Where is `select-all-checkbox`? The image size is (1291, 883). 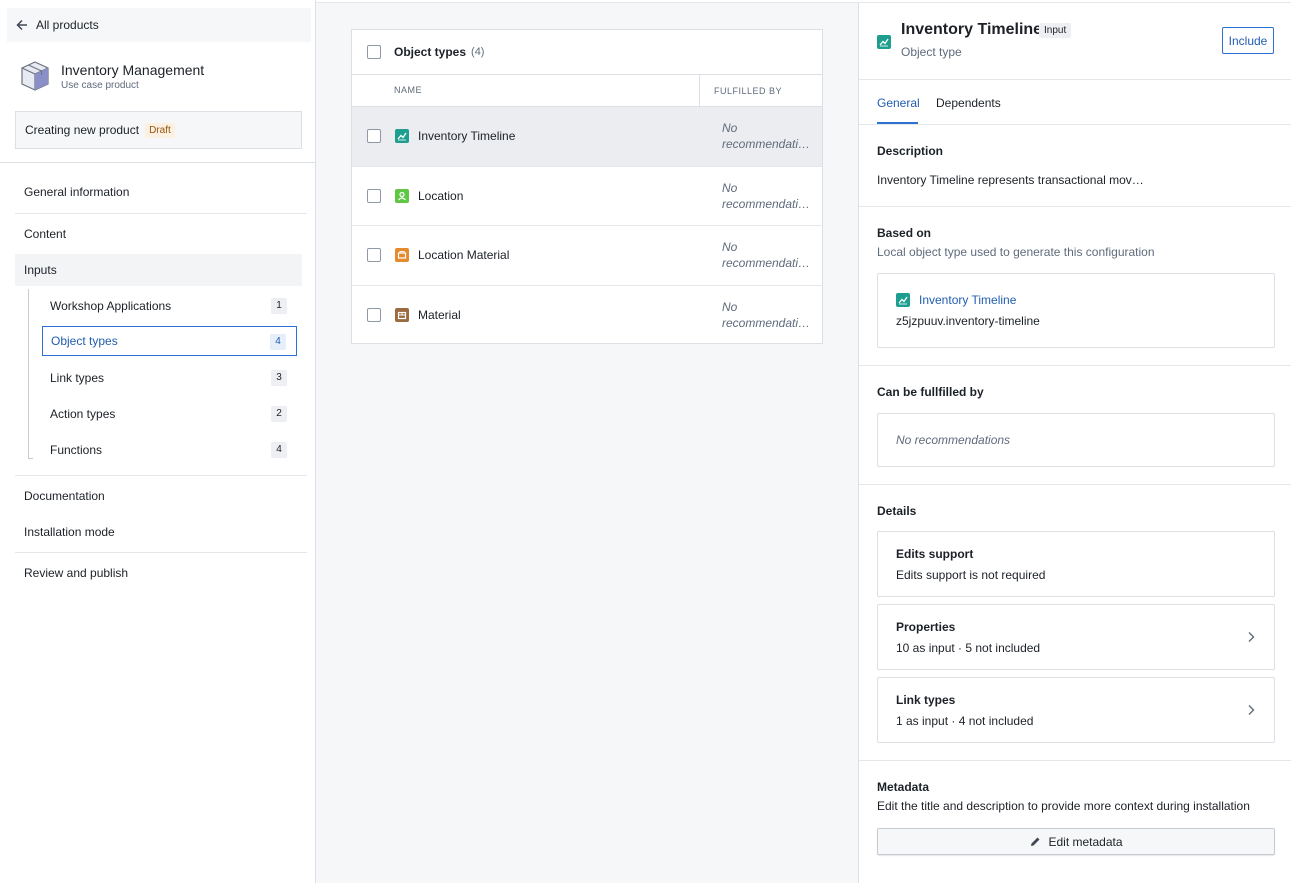 select-all-checkbox is located at coordinates (374, 52).